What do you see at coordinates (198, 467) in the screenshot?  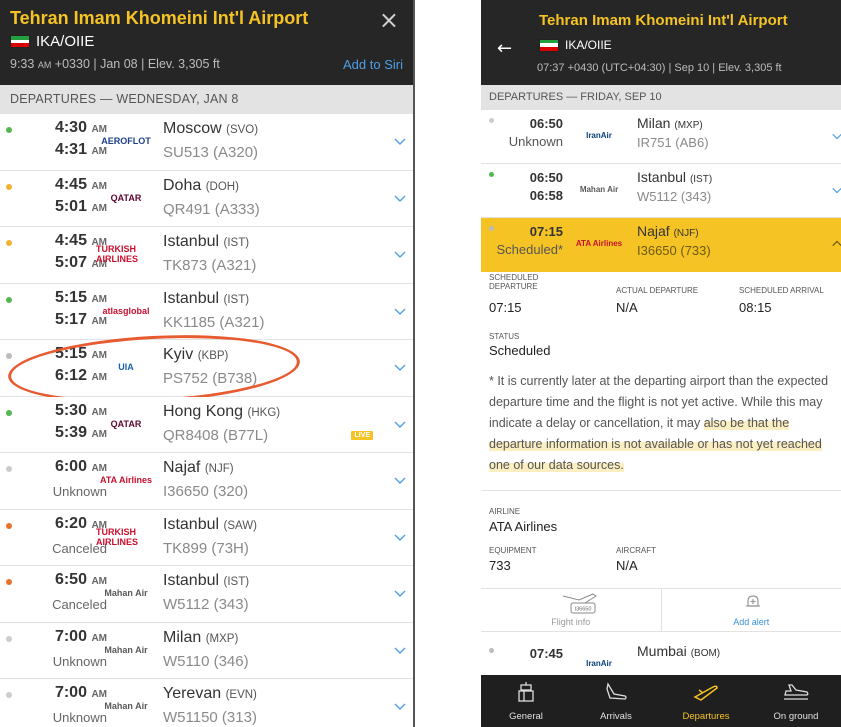 I see `destination: Najaf (NJF)` at bounding box center [198, 467].